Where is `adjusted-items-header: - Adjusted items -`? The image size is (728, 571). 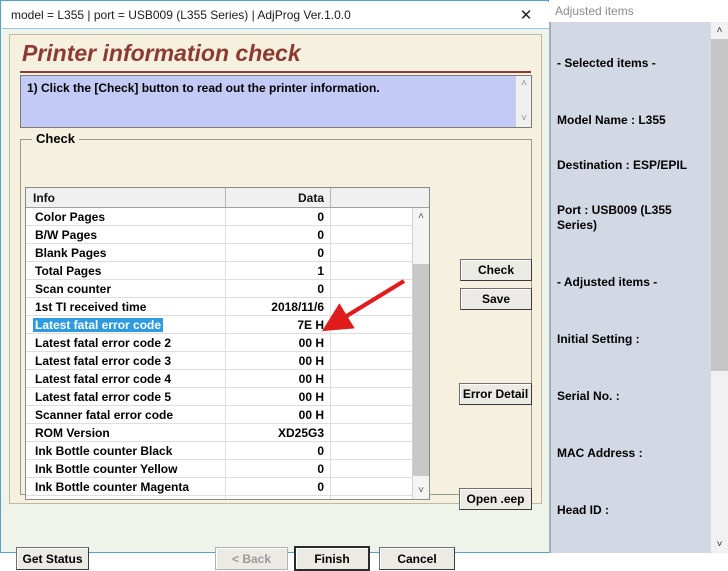 adjusted-items-header: - Adjusted items - is located at coordinates (607, 282).